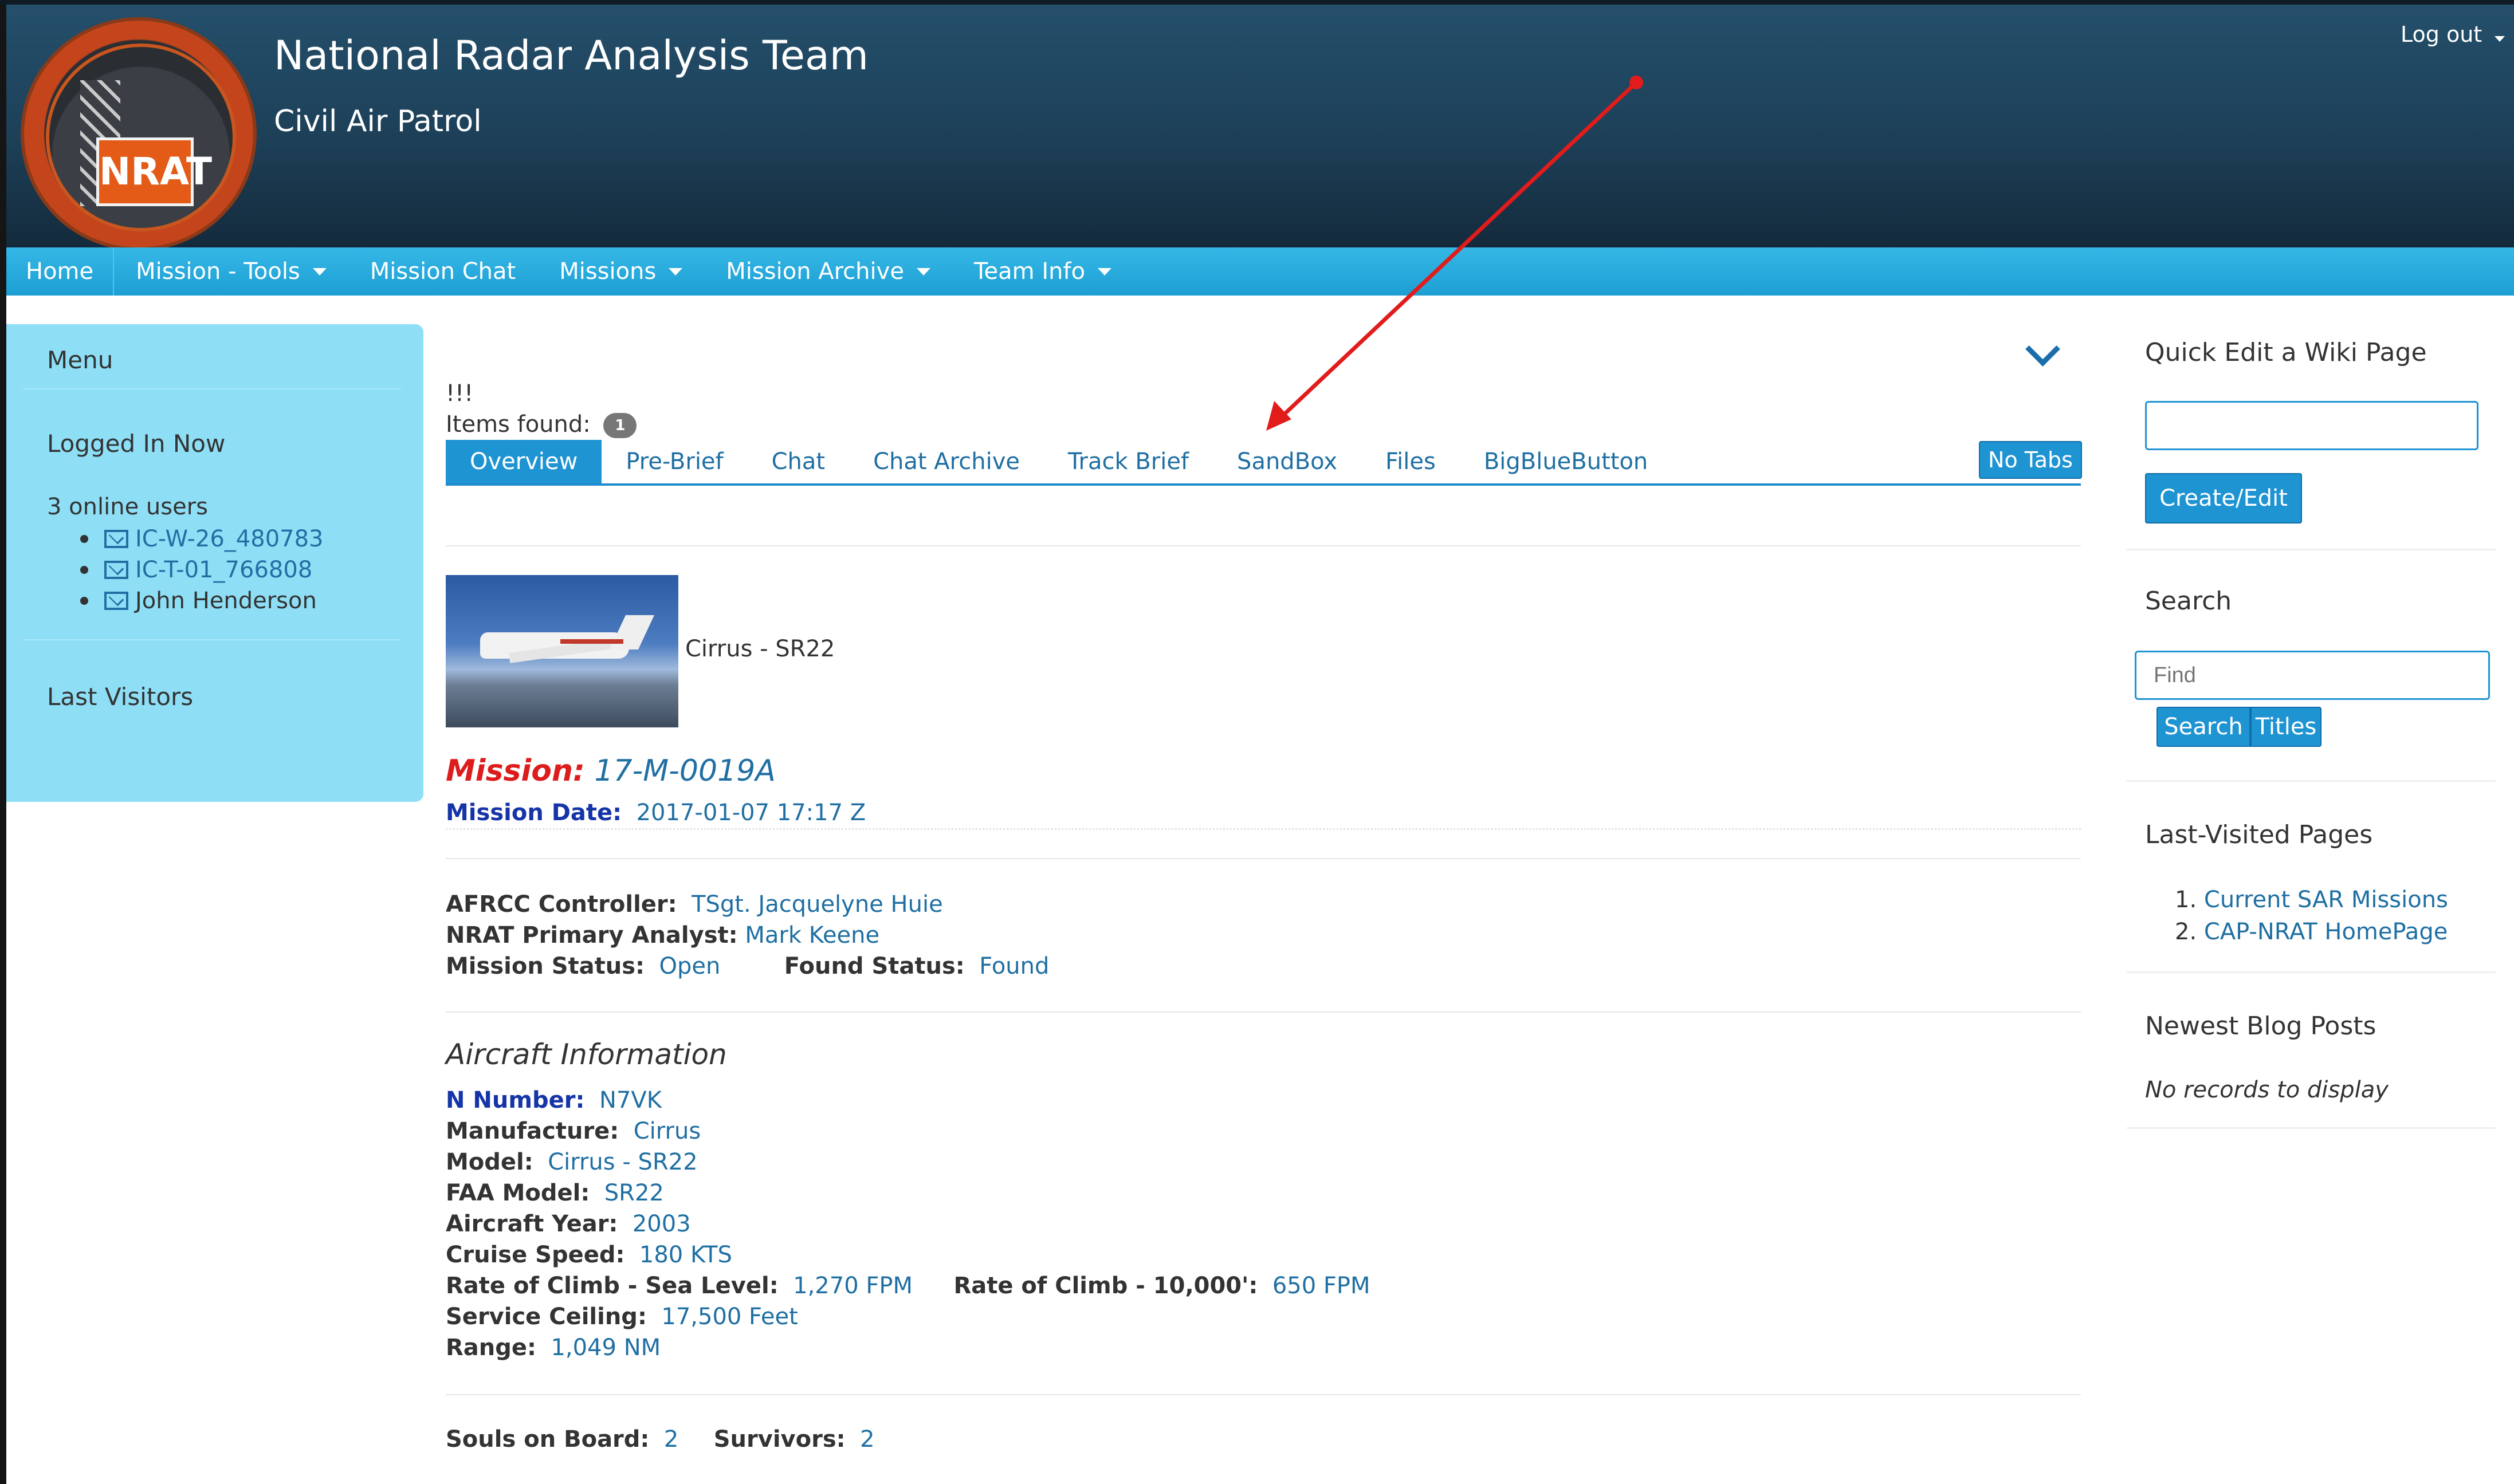 This screenshot has width=2514, height=1484. Describe the element at coordinates (751, 813) in the screenshot. I see `mission-date-value: 2017-01-07 17:17 Z` at that location.